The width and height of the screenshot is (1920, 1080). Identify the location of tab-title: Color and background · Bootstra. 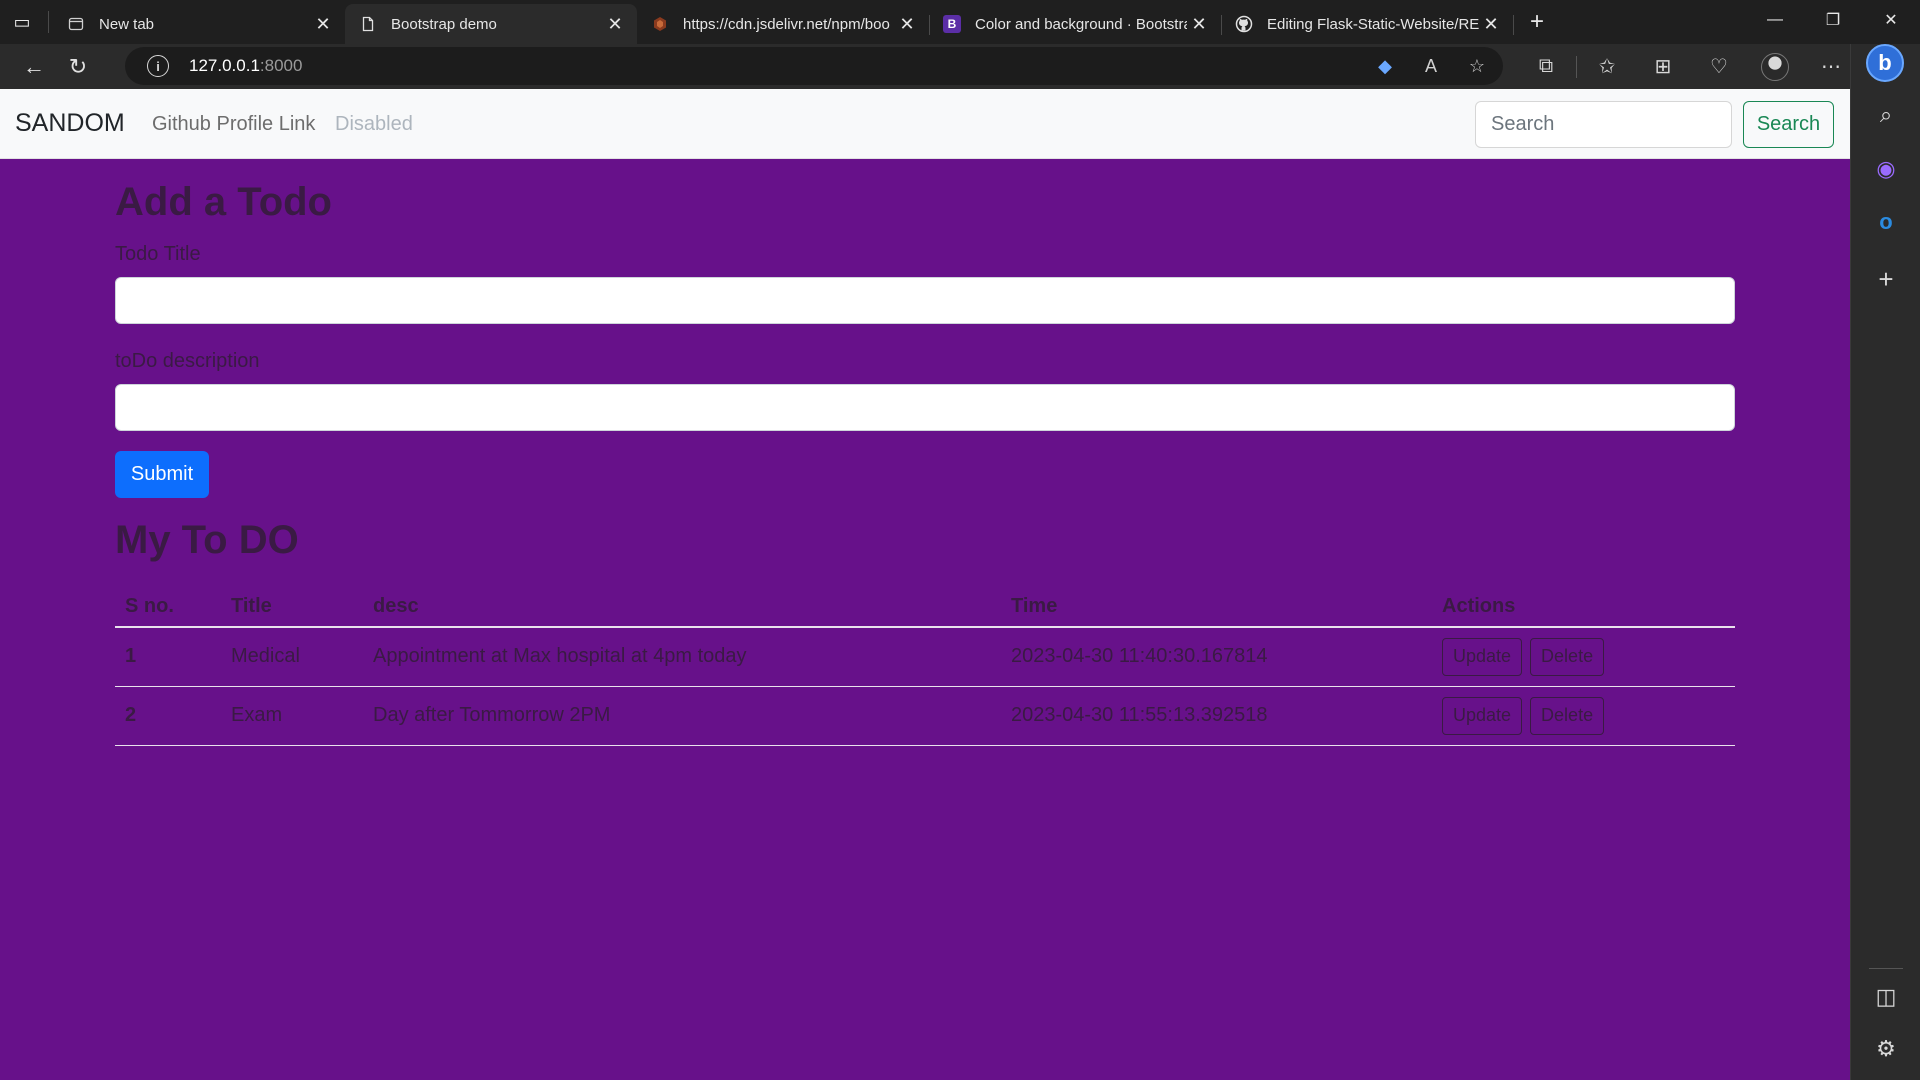
(1081, 24).